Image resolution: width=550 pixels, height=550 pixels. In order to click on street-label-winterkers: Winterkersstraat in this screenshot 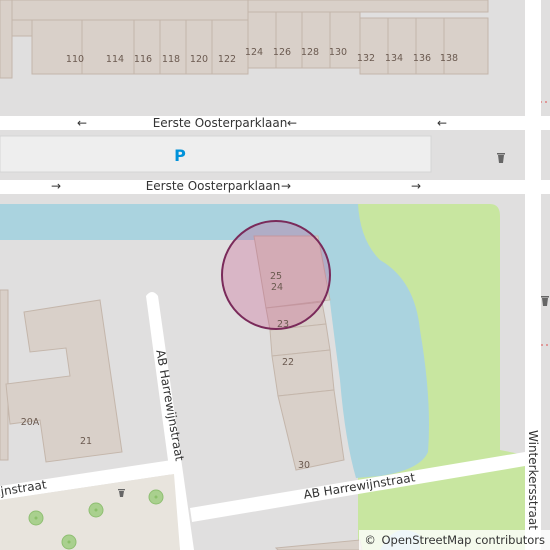, I will do `click(533, 480)`.